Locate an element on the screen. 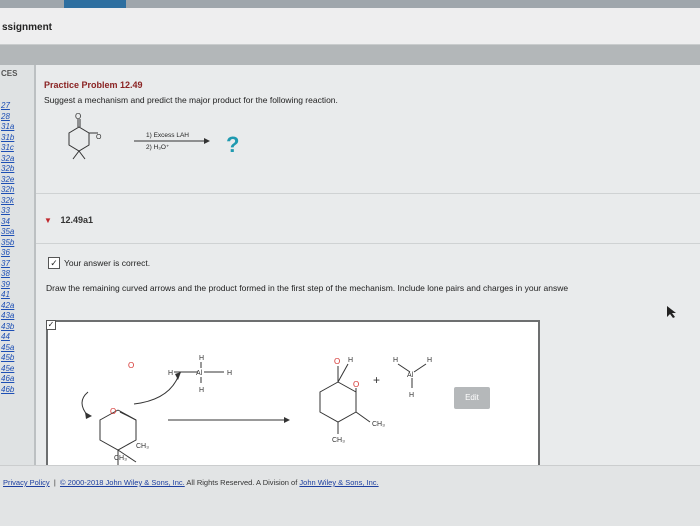 This screenshot has width=700, height=526. sidebar-item-44: 44 is located at coordinates (7, 337).